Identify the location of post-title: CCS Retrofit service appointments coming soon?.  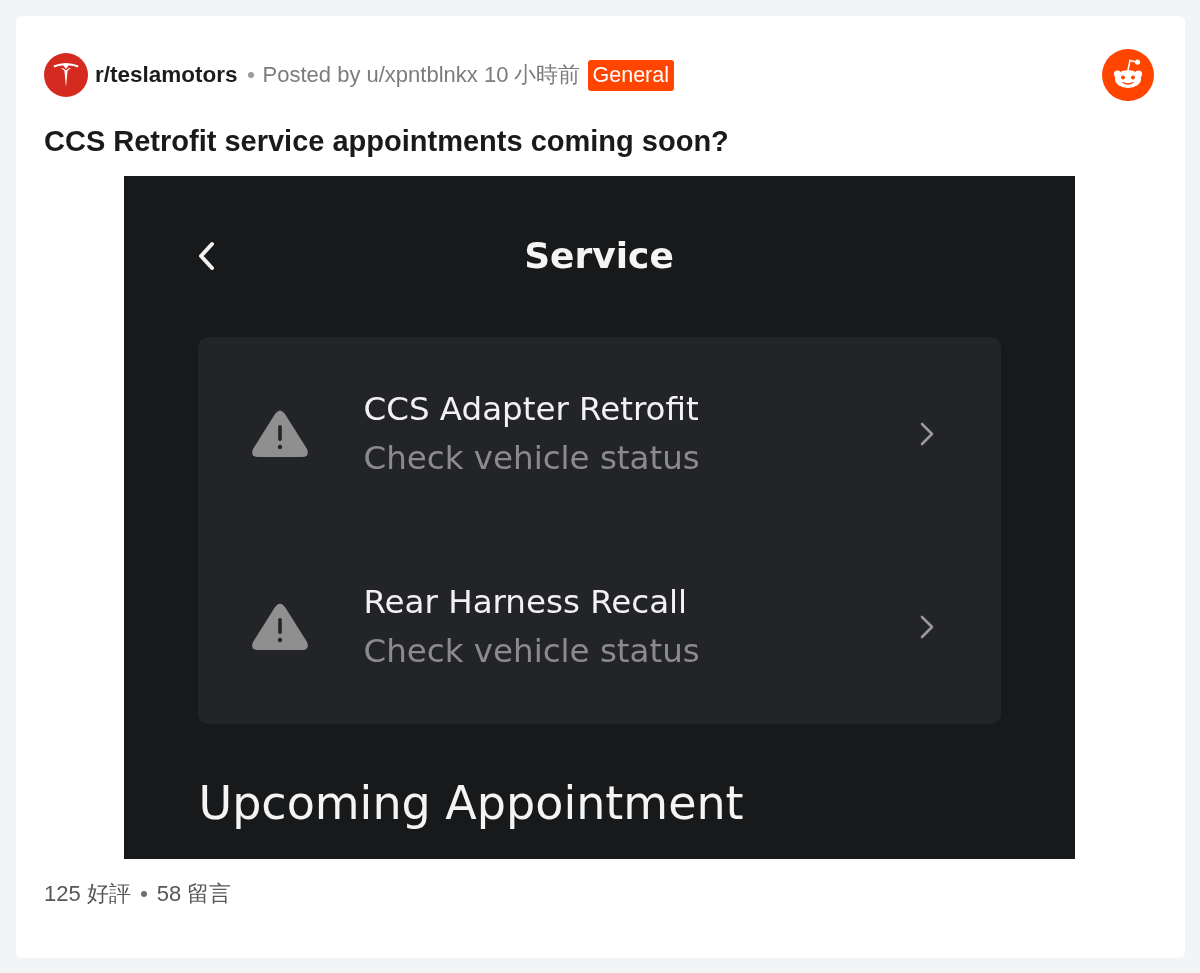
(387, 141).